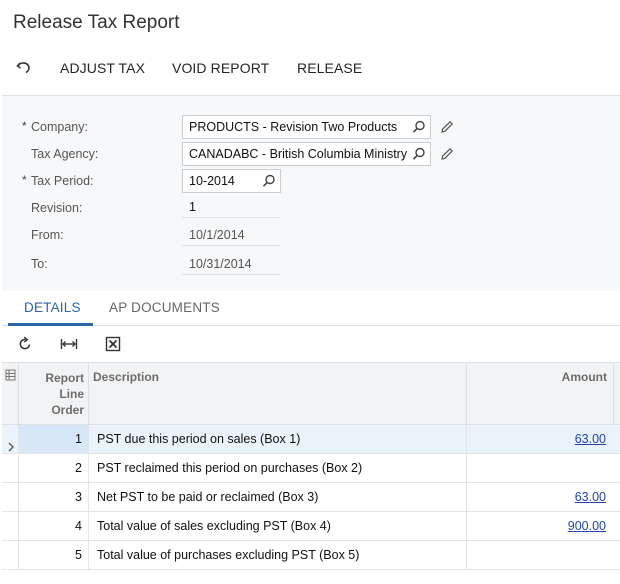  I want to click on fit-columns-icon, so click(69, 344).